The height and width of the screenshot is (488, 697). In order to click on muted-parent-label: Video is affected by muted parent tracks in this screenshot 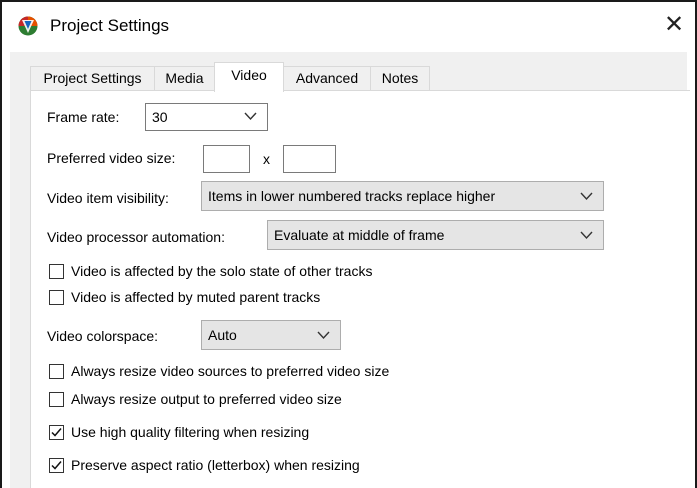, I will do `click(196, 297)`.